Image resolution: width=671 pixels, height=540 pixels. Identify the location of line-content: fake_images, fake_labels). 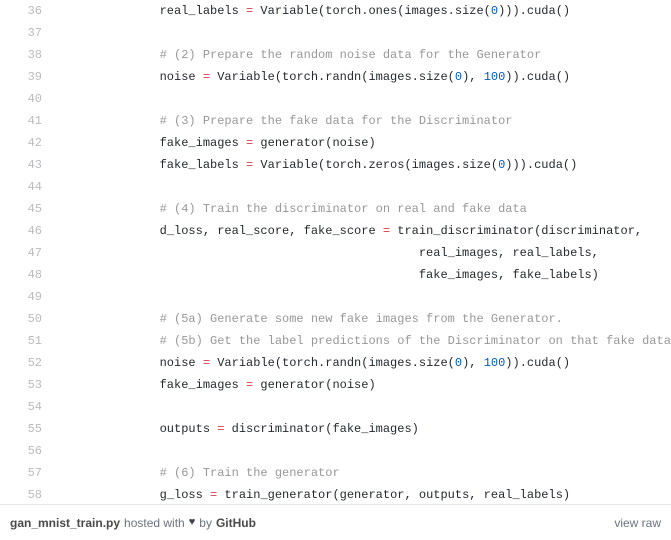
(361, 275).